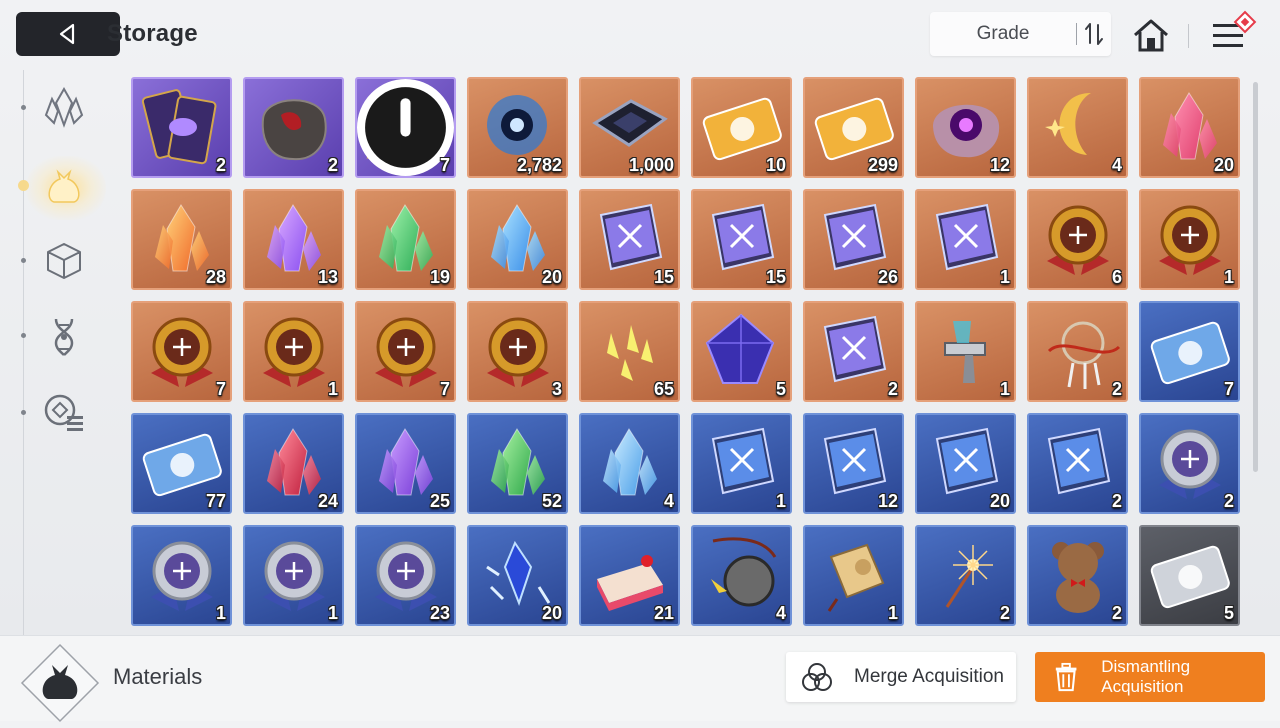  Describe the element at coordinates (741, 127) in the screenshot. I see `inventory-slot: 10` at that location.